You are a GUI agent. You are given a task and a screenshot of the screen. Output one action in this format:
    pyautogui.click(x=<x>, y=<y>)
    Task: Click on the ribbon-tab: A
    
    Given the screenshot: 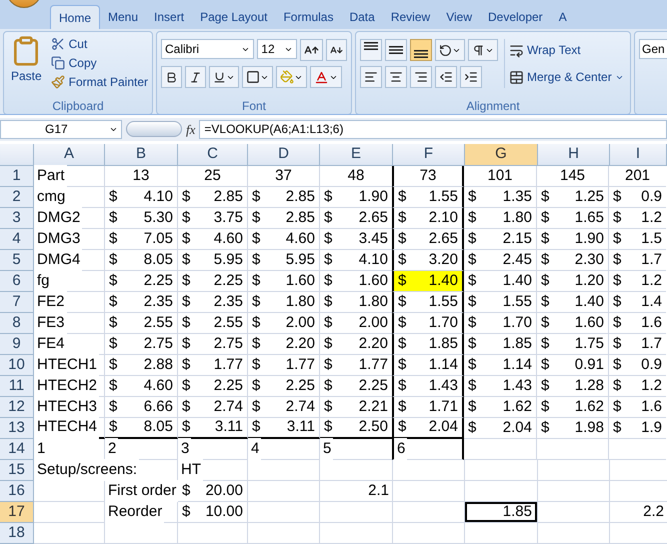 What is the action you would take?
    pyautogui.click(x=562, y=17)
    